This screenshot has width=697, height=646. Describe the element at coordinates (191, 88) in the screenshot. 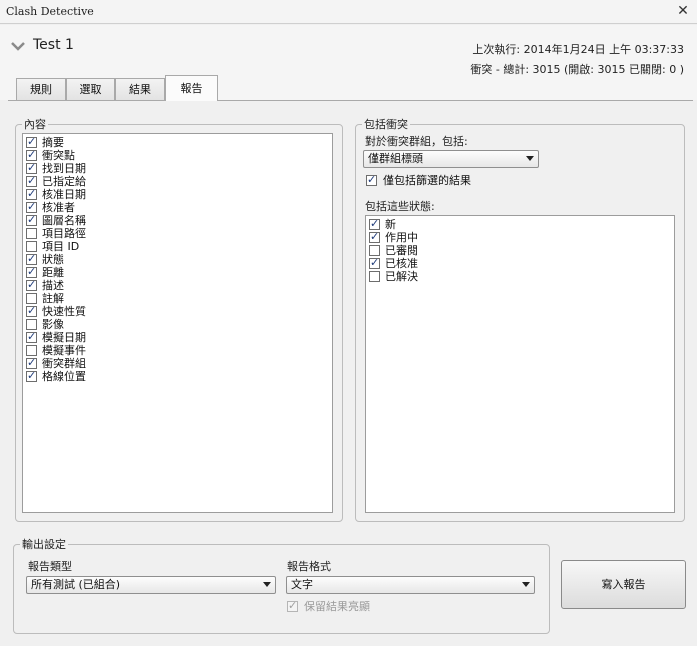

I see `tab-report: 報告` at that location.